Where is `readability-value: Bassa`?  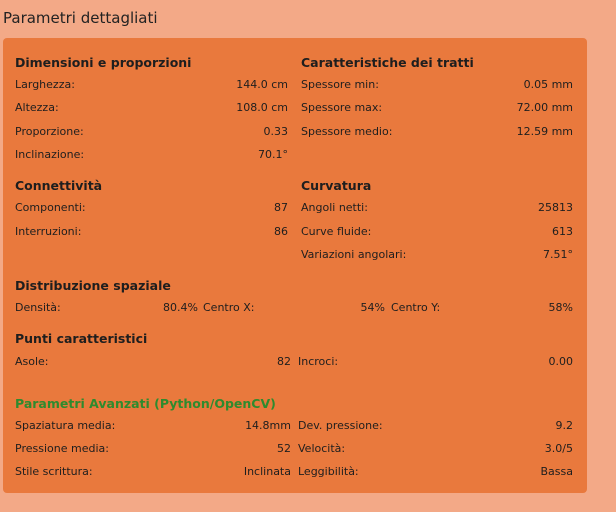 readability-value: Bassa is located at coordinates (557, 471).